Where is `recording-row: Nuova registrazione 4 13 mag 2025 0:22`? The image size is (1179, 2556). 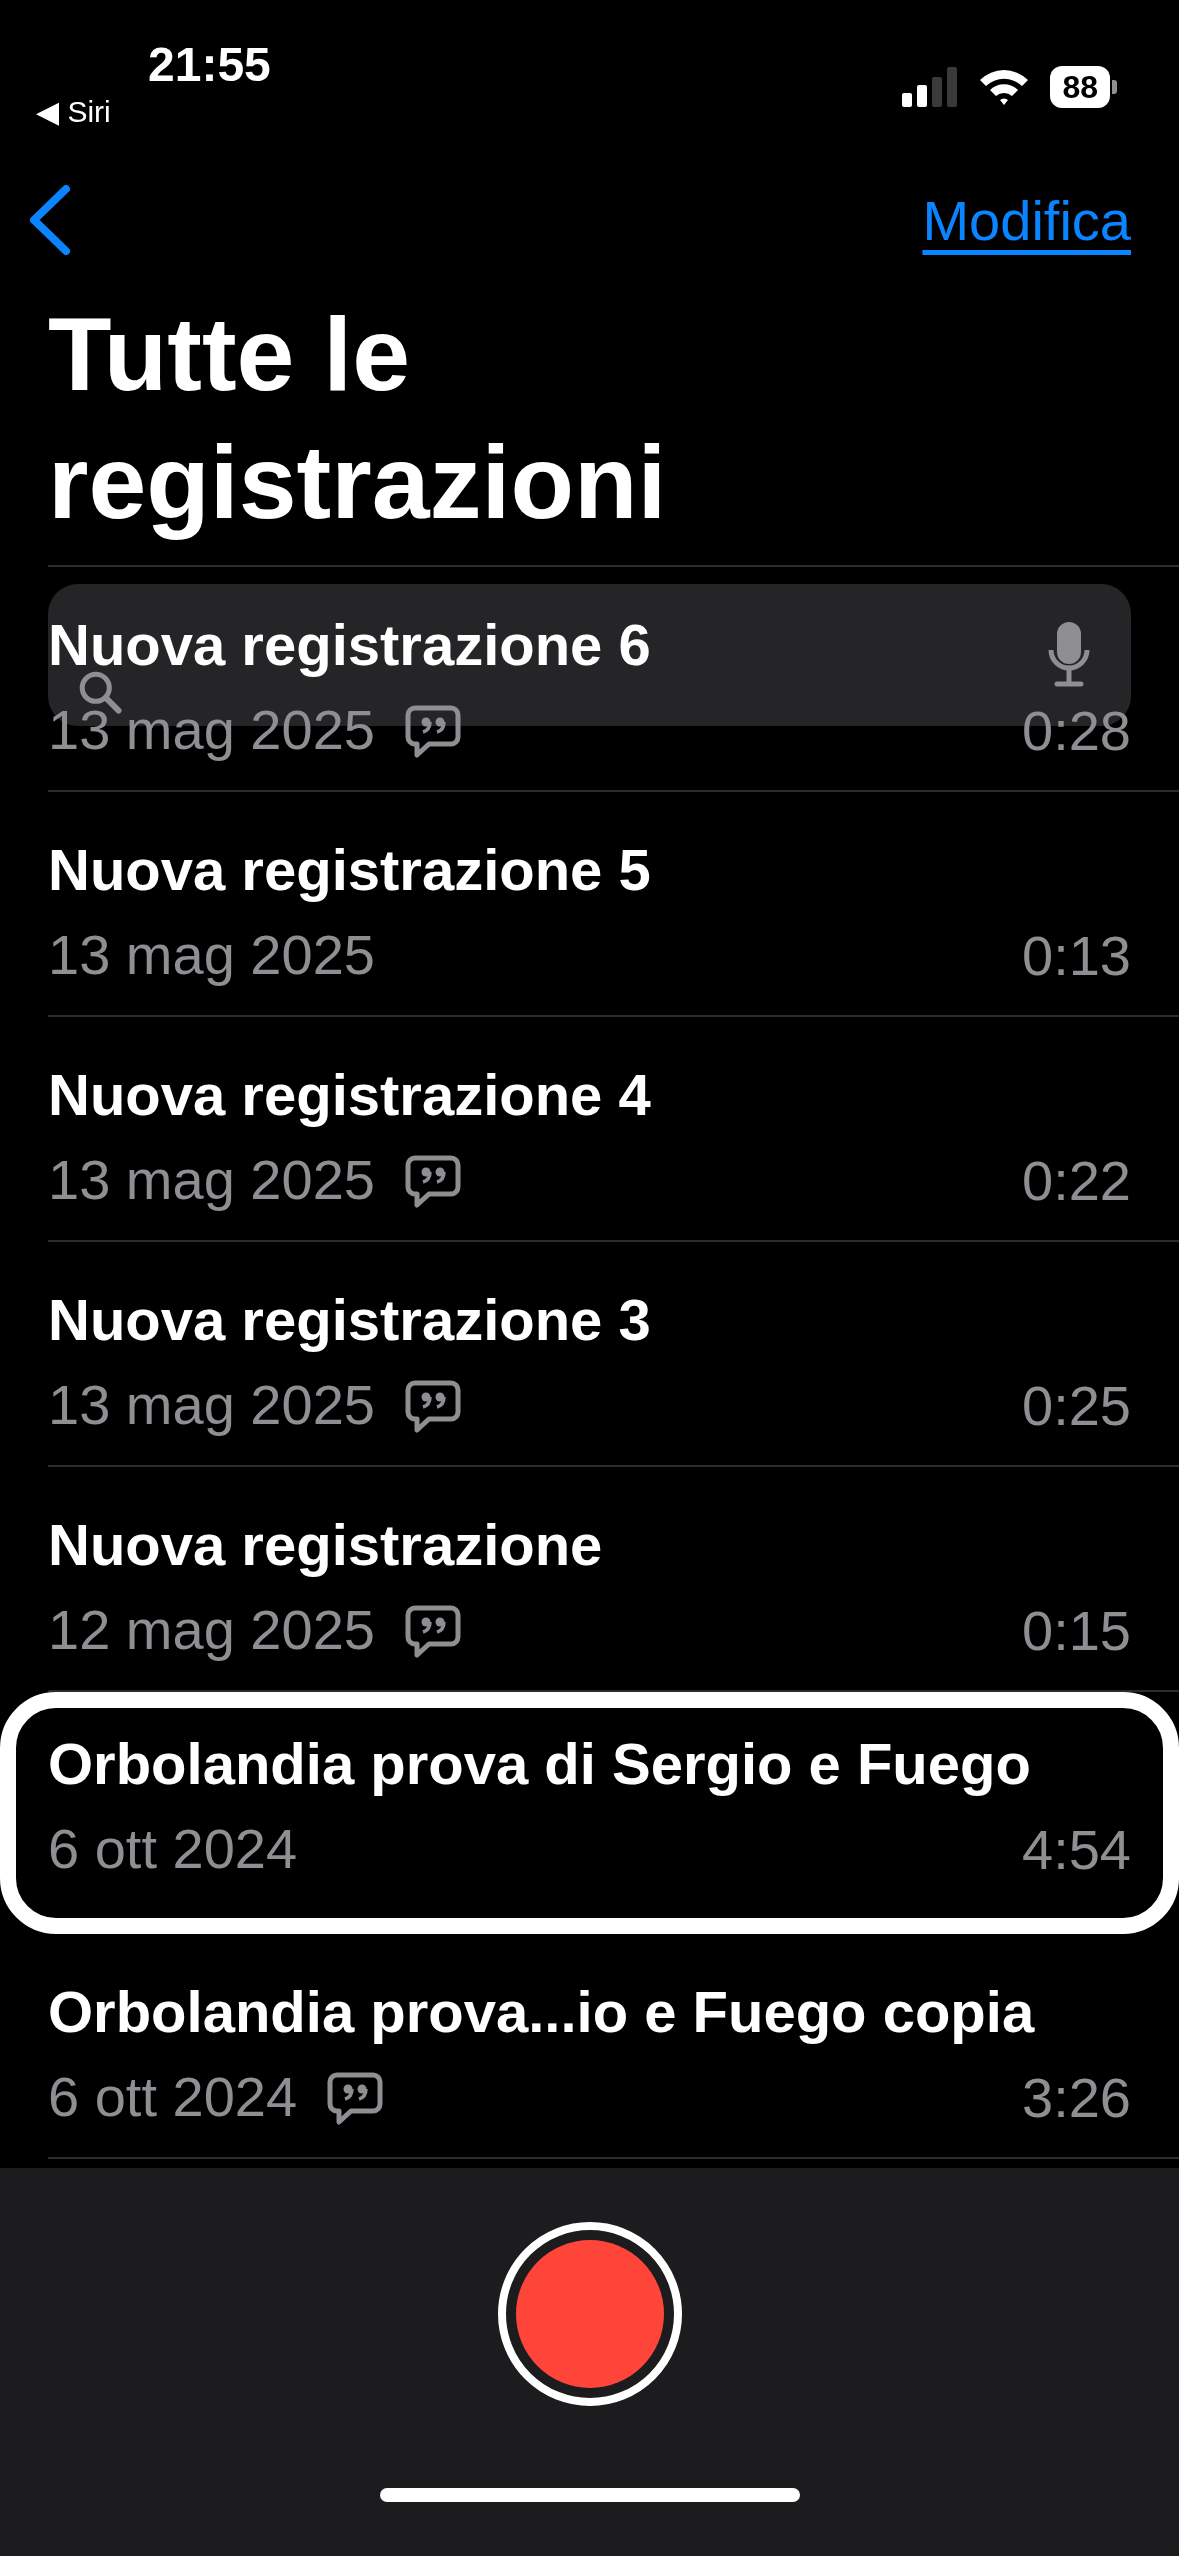 recording-row: Nuova registrazione 4 13 mag 2025 0:22 is located at coordinates (613, 1129).